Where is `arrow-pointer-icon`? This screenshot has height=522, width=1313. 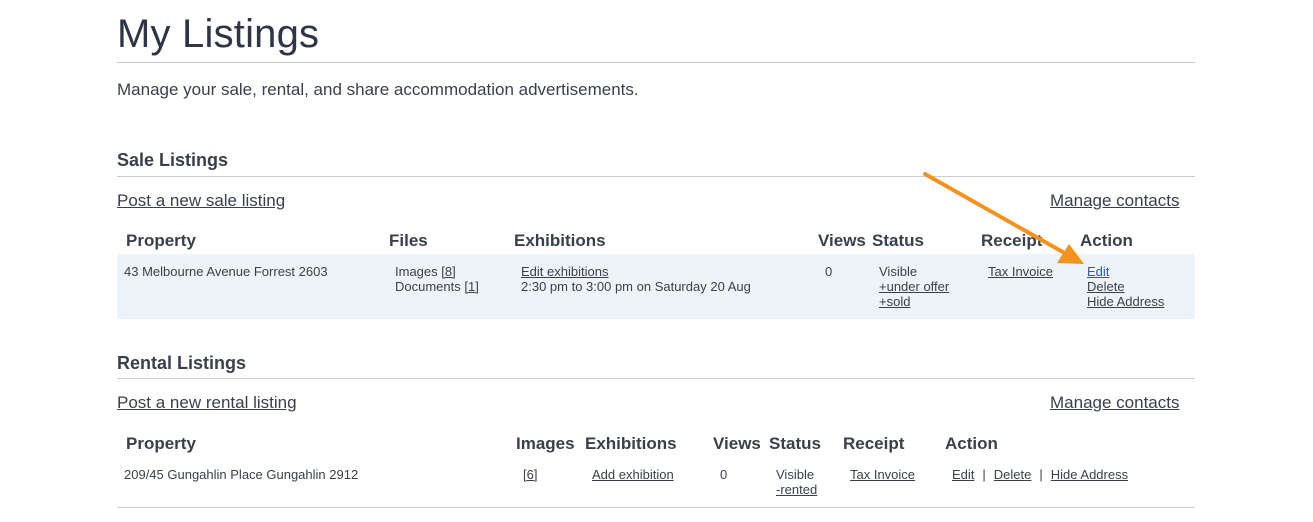 arrow-pointer-icon is located at coordinates (1003, 218).